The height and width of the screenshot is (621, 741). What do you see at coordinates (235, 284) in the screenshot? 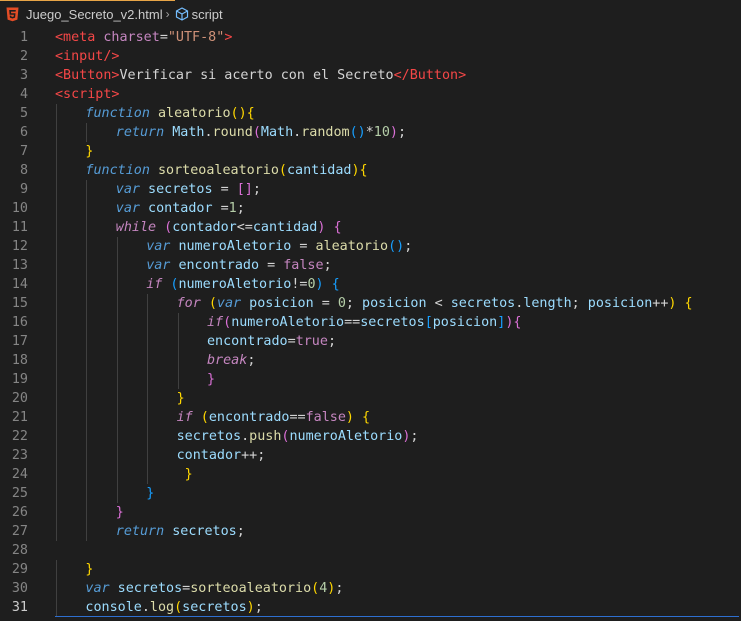
I see `code-token: numeroAletorio` at bounding box center [235, 284].